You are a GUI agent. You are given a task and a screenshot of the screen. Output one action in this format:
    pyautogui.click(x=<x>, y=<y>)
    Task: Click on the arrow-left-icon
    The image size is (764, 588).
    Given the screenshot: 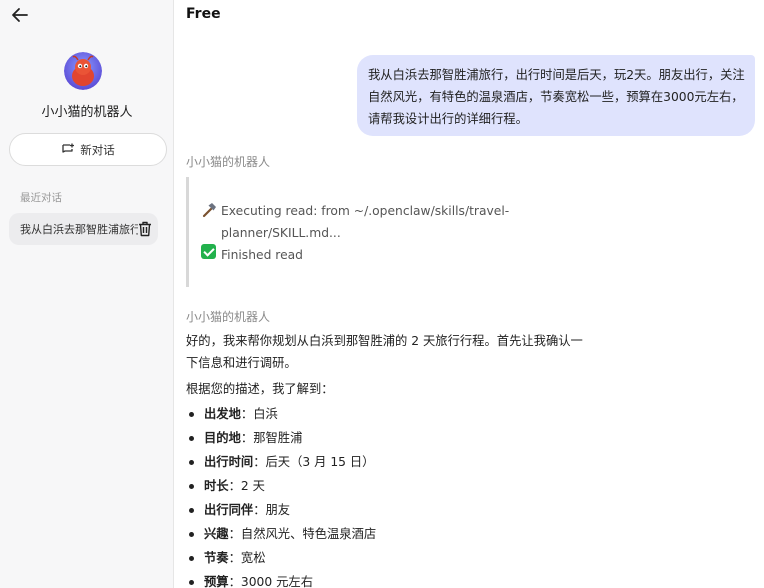 What is the action you would take?
    pyautogui.click(x=20, y=15)
    